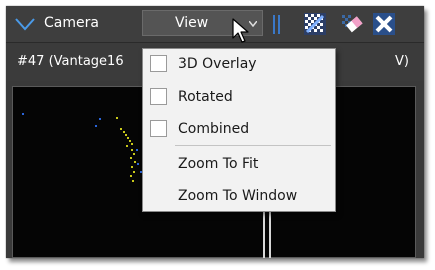  Describe the element at coordinates (215, 24) in the screenshot. I see `toolbar: Camera View` at that location.